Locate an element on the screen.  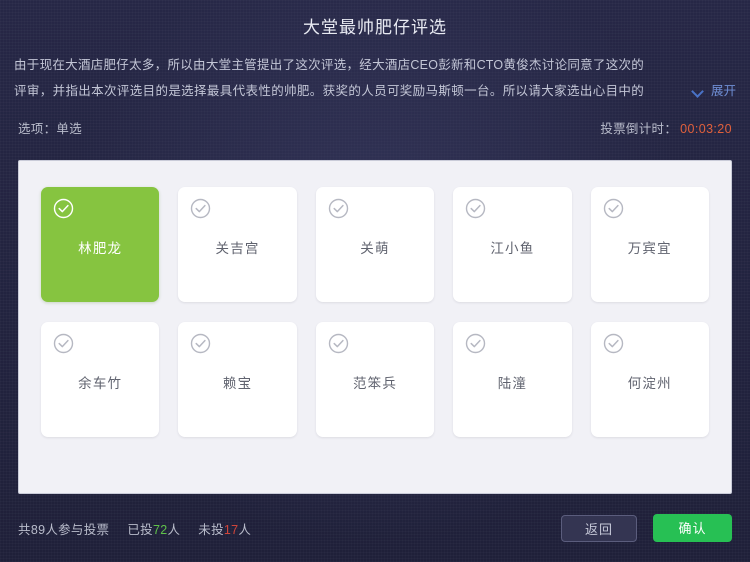
option-name: 江小鱼 is located at coordinates (512, 248).